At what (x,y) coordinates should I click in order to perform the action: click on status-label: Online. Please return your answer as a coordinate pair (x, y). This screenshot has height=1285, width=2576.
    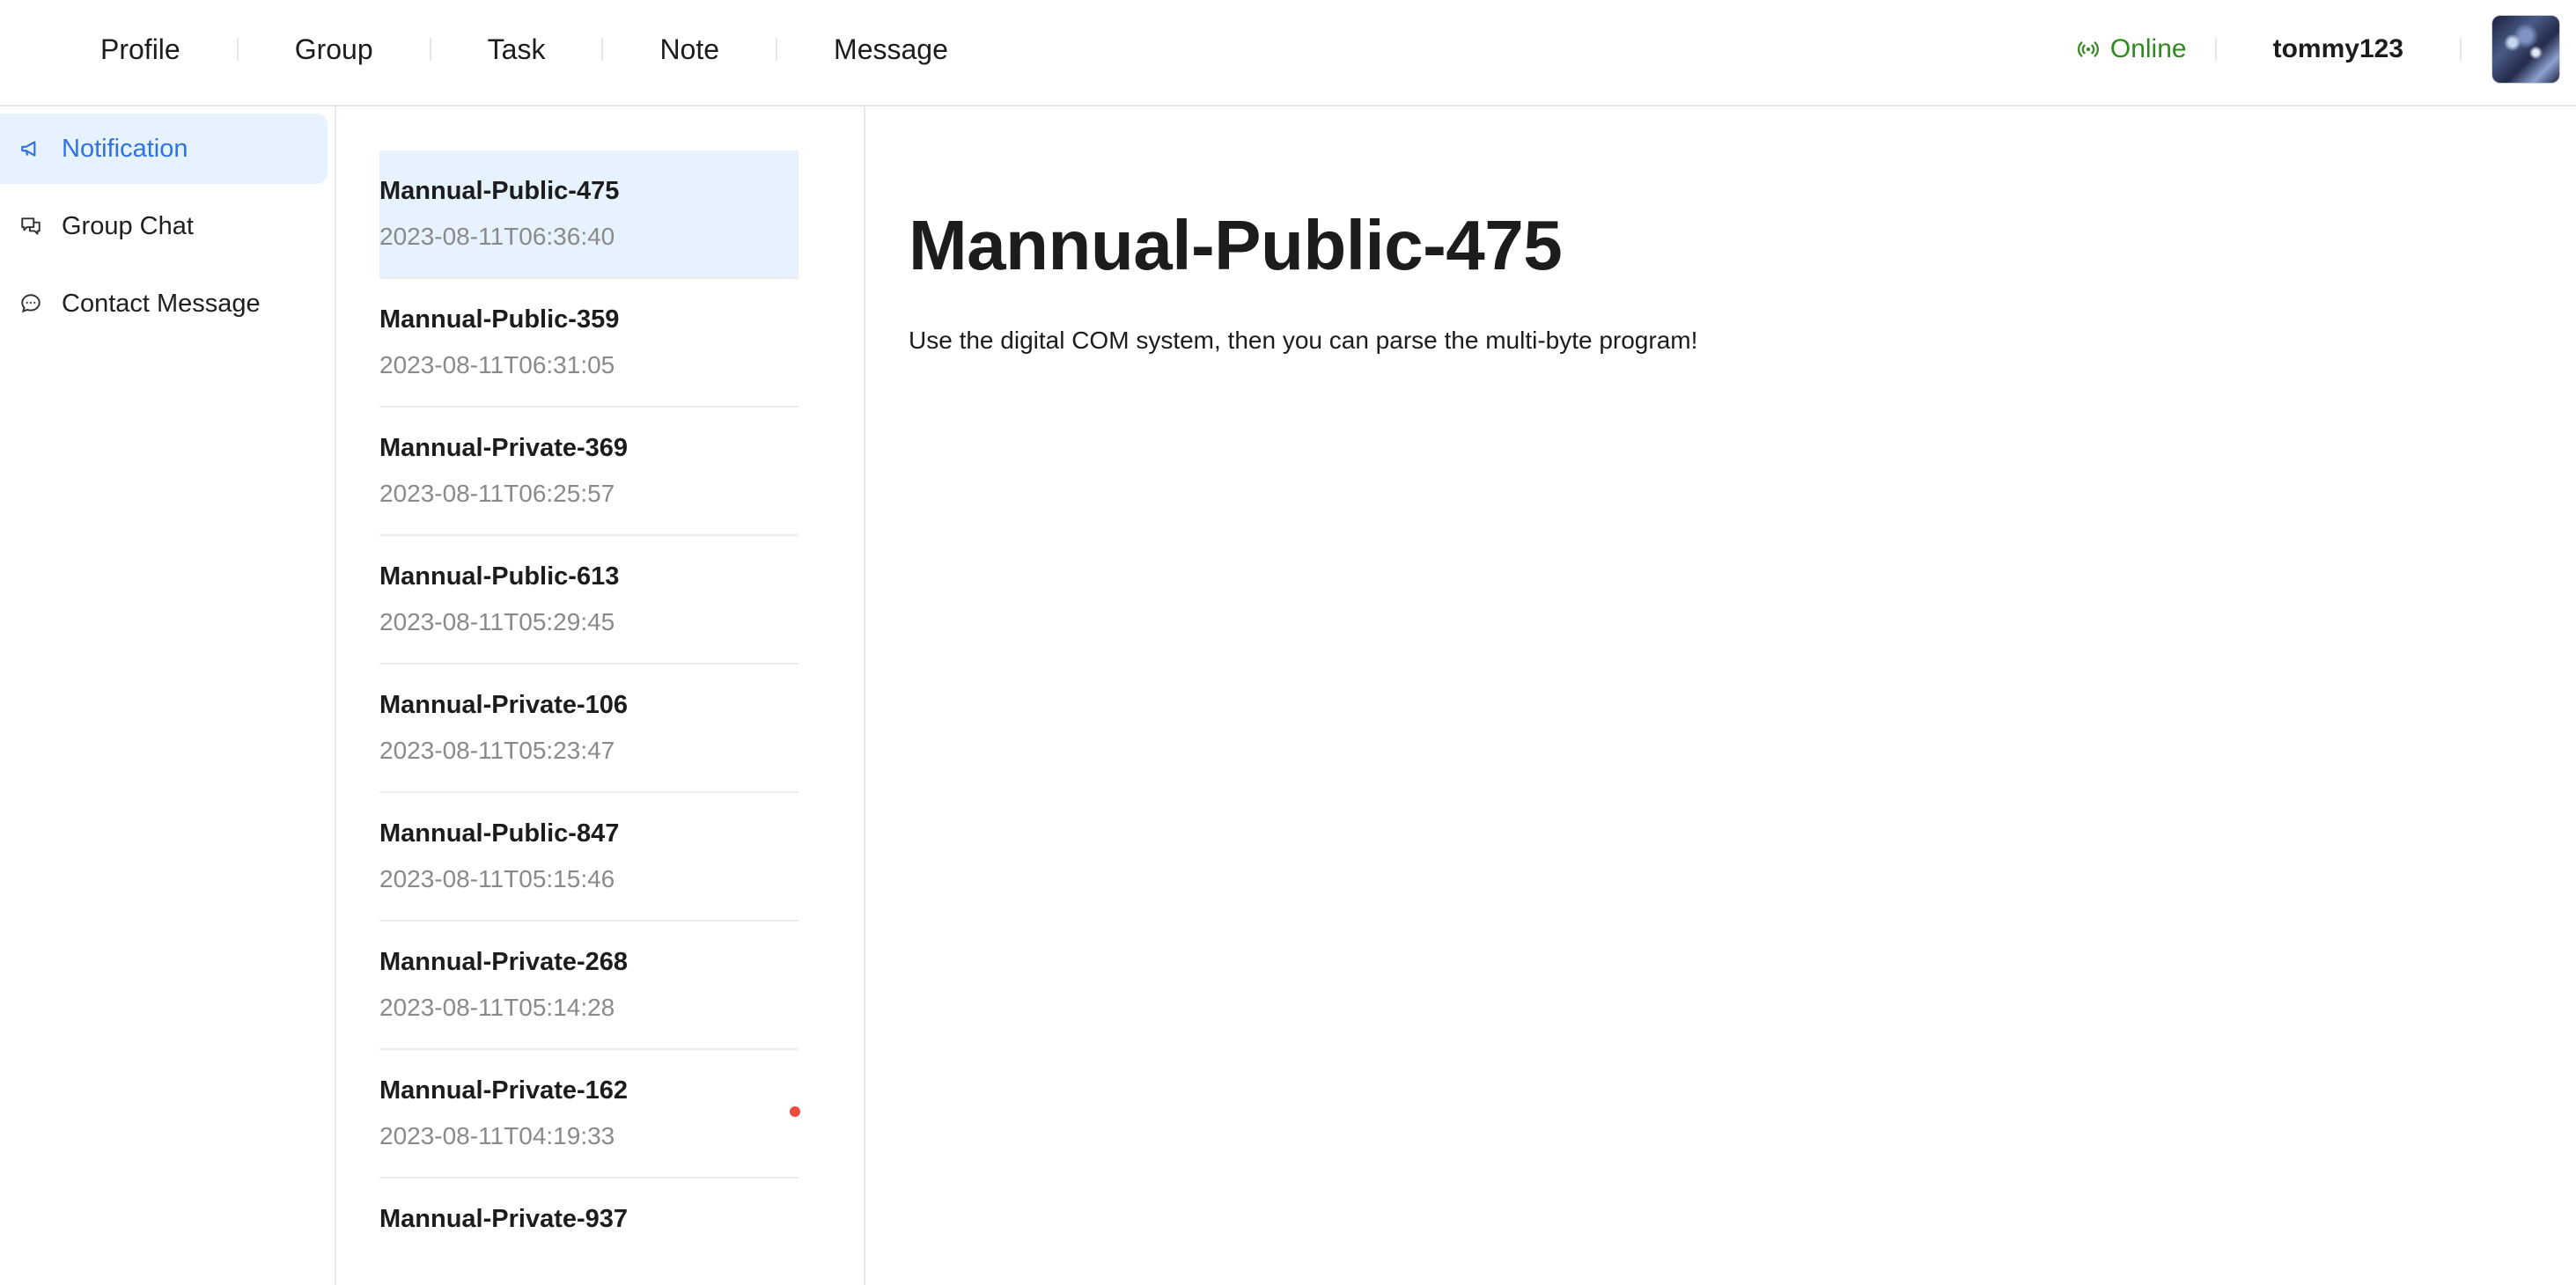
    Looking at the image, I should click on (2148, 48).